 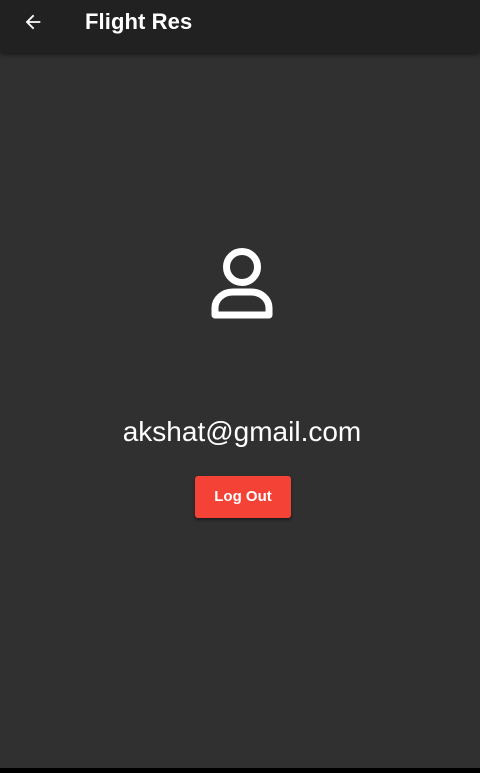 I want to click on arrow-left-icon, so click(x=33, y=22).